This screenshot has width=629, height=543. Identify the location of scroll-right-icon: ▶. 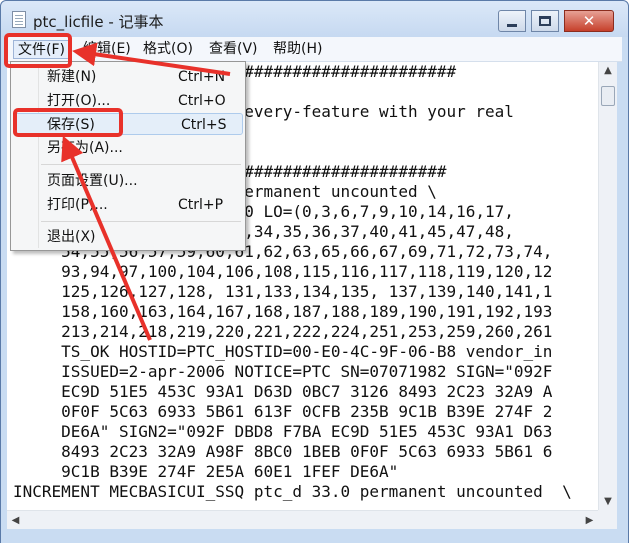
(589, 520).